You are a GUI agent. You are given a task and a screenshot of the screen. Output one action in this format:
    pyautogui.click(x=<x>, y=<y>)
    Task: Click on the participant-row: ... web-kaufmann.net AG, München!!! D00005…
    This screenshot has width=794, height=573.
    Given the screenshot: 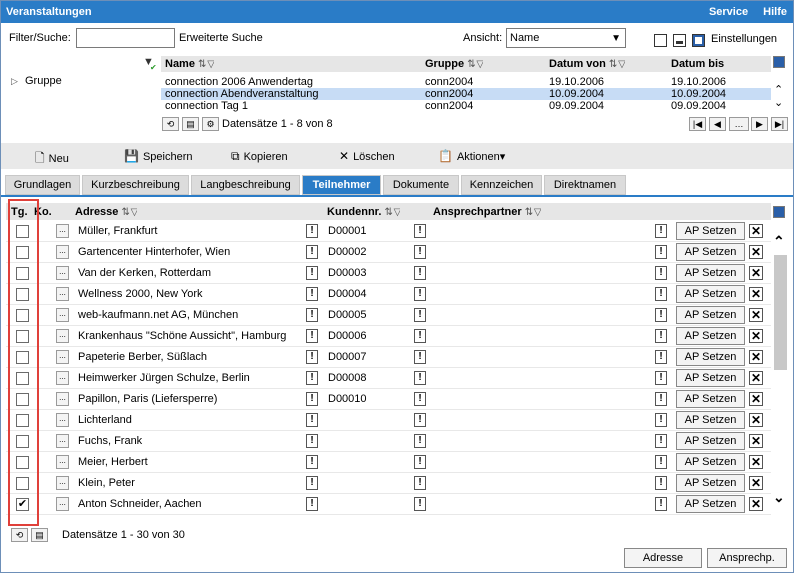 What is the action you would take?
    pyautogui.click(x=388, y=315)
    